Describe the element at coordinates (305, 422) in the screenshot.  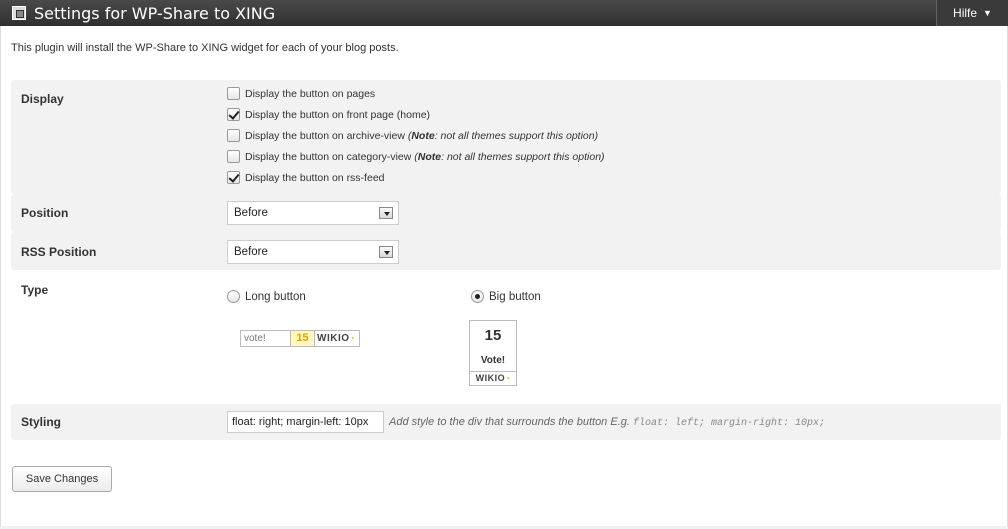
I see `styling-input` at that location.